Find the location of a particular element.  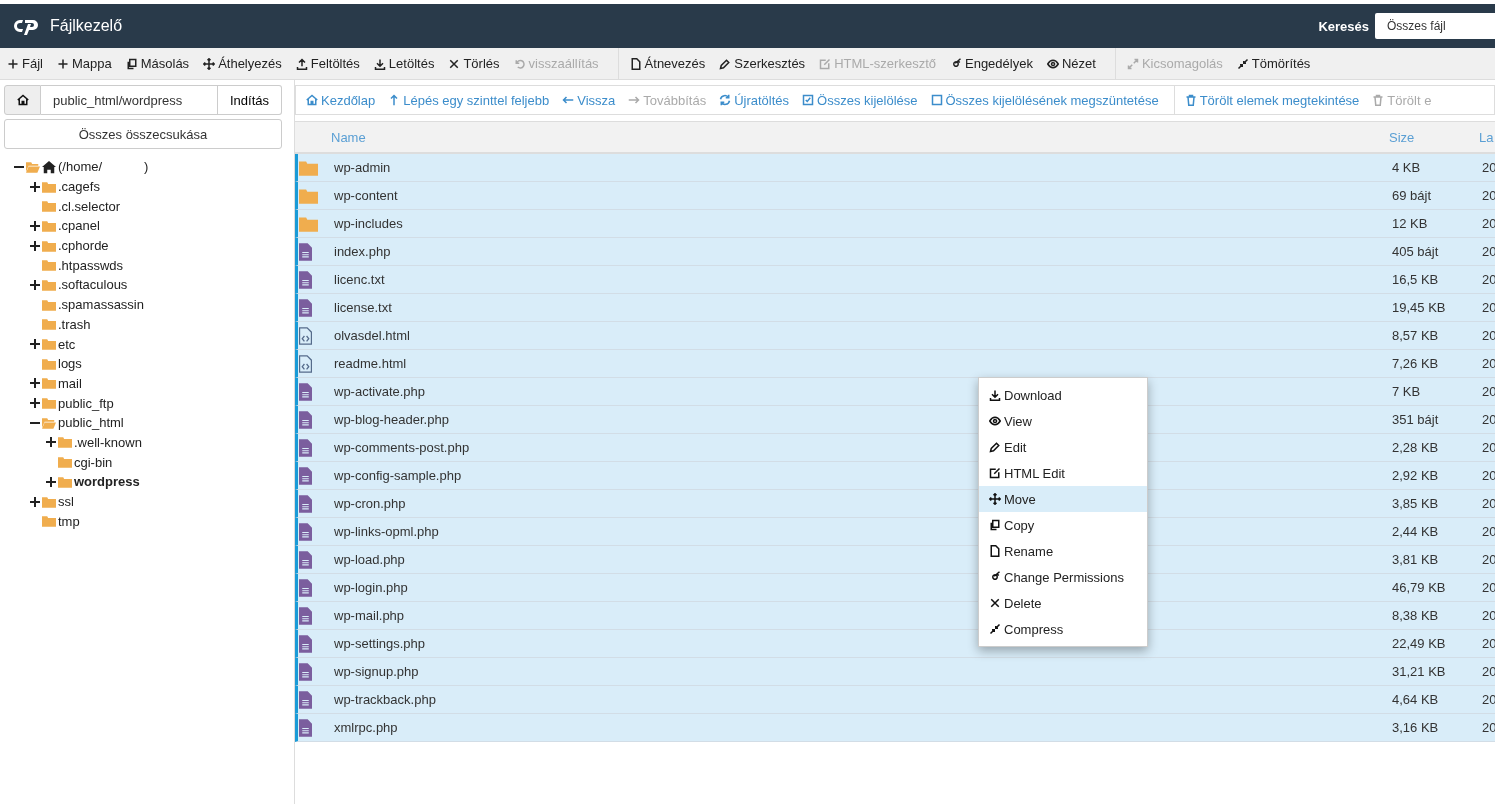

toolbar-button: Fájl is located at coordinates (29, 63).